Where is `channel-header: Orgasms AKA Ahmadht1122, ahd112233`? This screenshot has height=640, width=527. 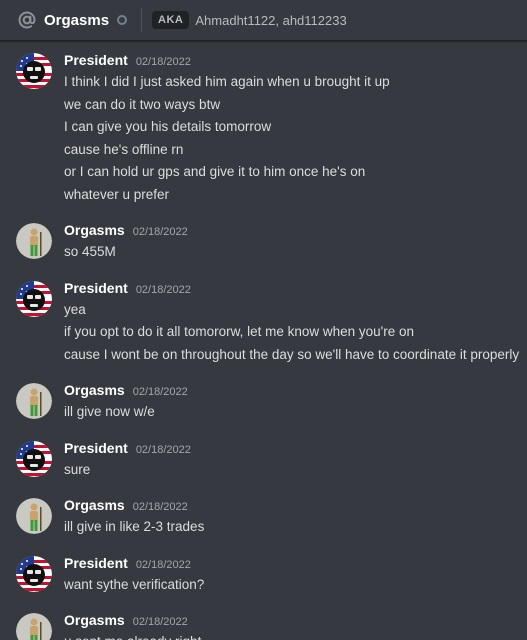
channel-header: Orgasms AKA Ahmadht1122, ahd112233 is located at coordinates (263, 20).